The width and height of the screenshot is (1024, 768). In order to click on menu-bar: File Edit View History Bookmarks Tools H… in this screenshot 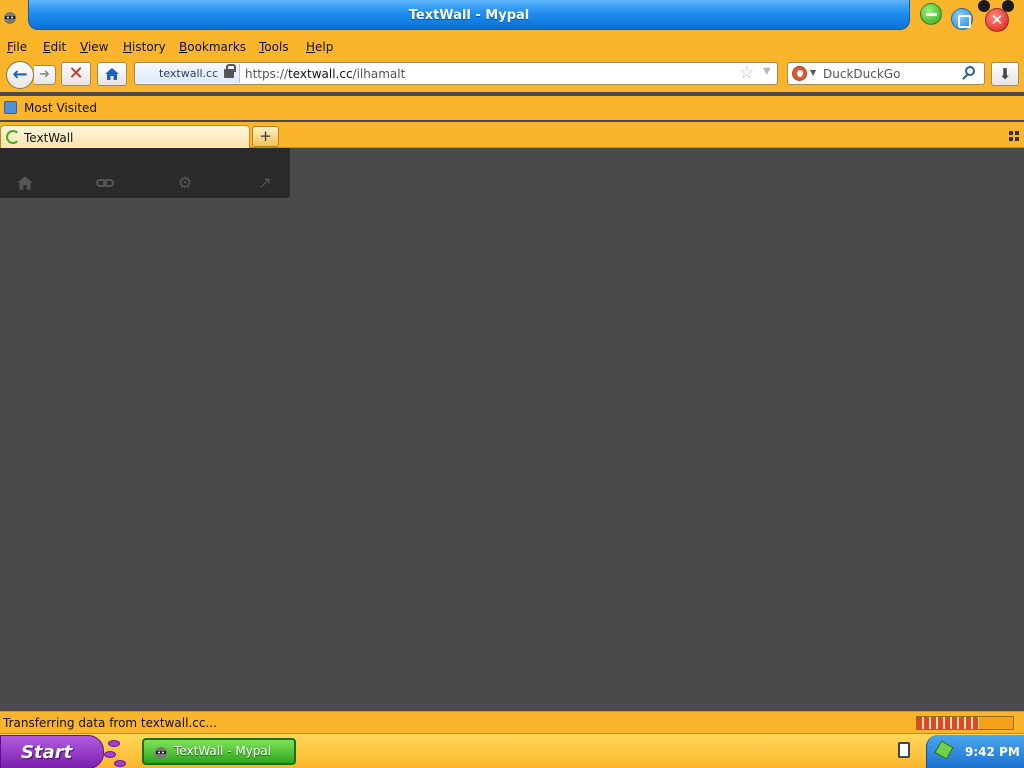, I will do `click(512, 47)`.